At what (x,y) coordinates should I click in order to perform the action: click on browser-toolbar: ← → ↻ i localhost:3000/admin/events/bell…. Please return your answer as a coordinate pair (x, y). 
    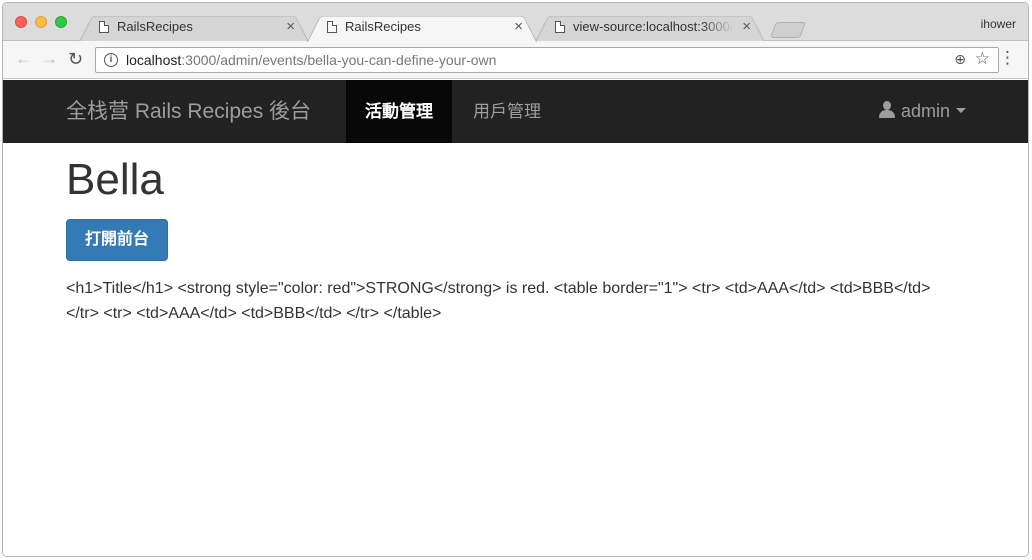
    Looking at the image, I should click on (515, 60).